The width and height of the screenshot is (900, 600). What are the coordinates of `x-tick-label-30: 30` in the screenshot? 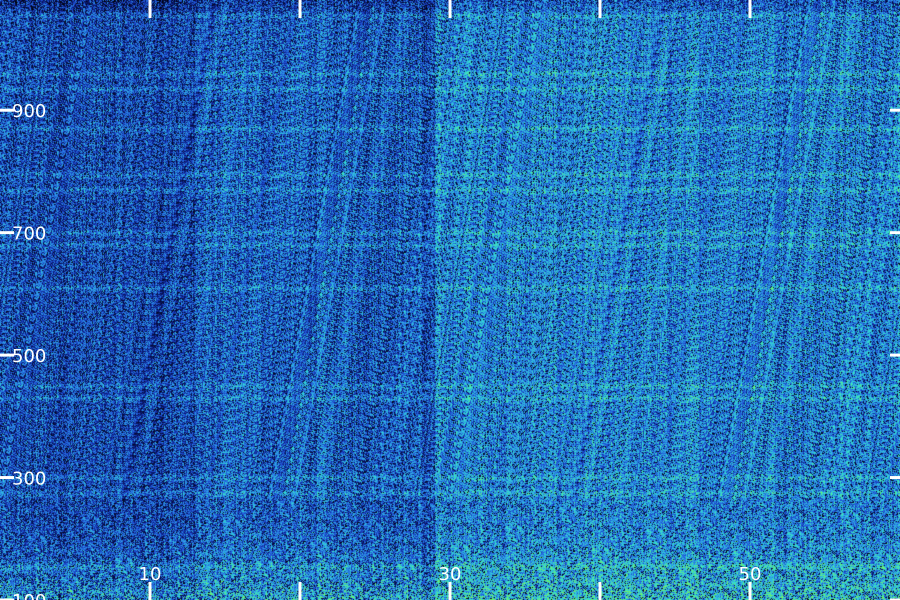 It's located at (450, 574).